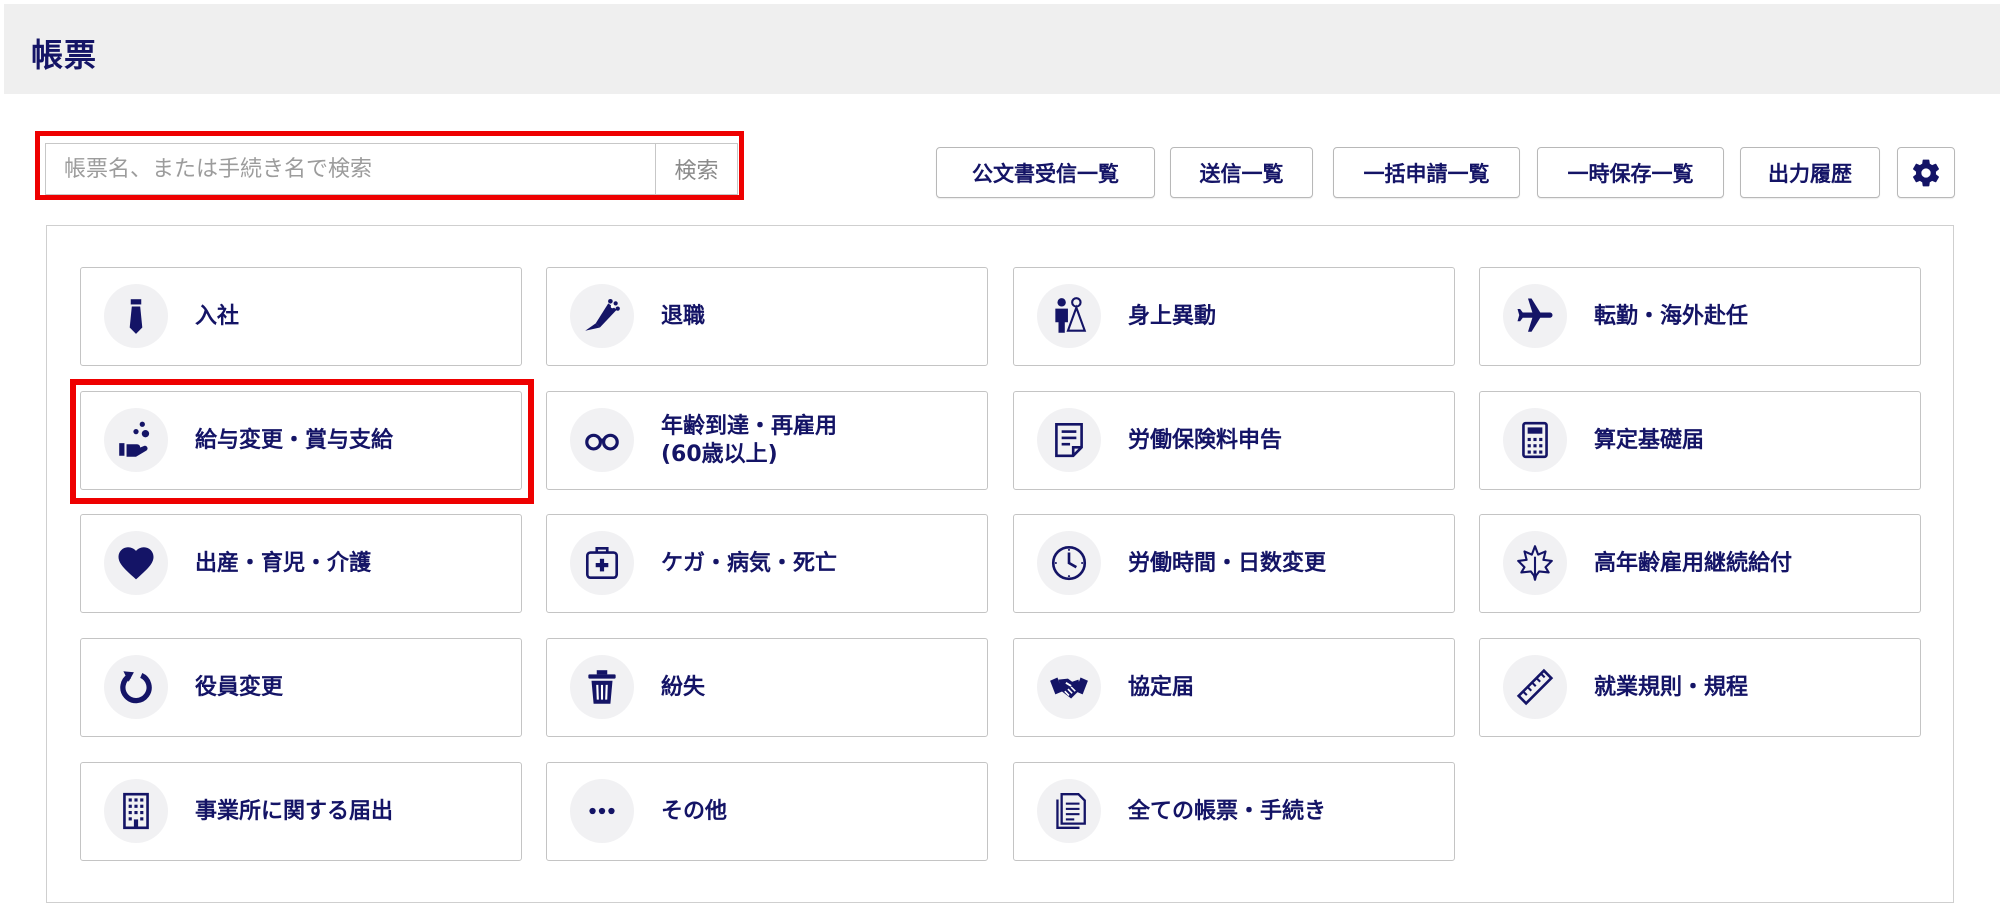 The image size is (2000, 920). What do you see at coordinates (294, 811) in the screenshot?
I see `tile-label: 事業所に関する届出` at bounding box center [294, 811].